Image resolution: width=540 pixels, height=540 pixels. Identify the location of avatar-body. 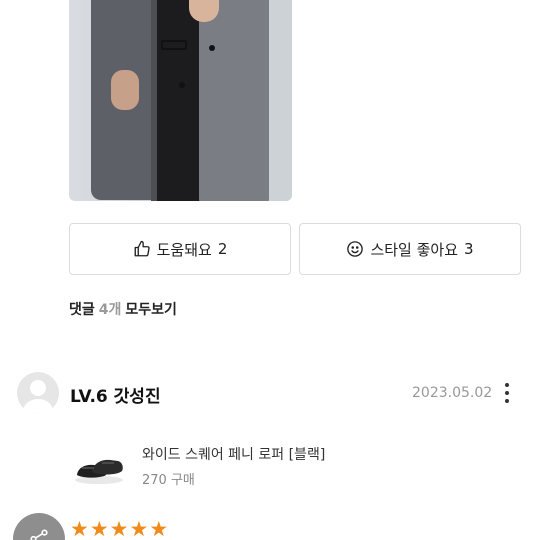
(38, 406).